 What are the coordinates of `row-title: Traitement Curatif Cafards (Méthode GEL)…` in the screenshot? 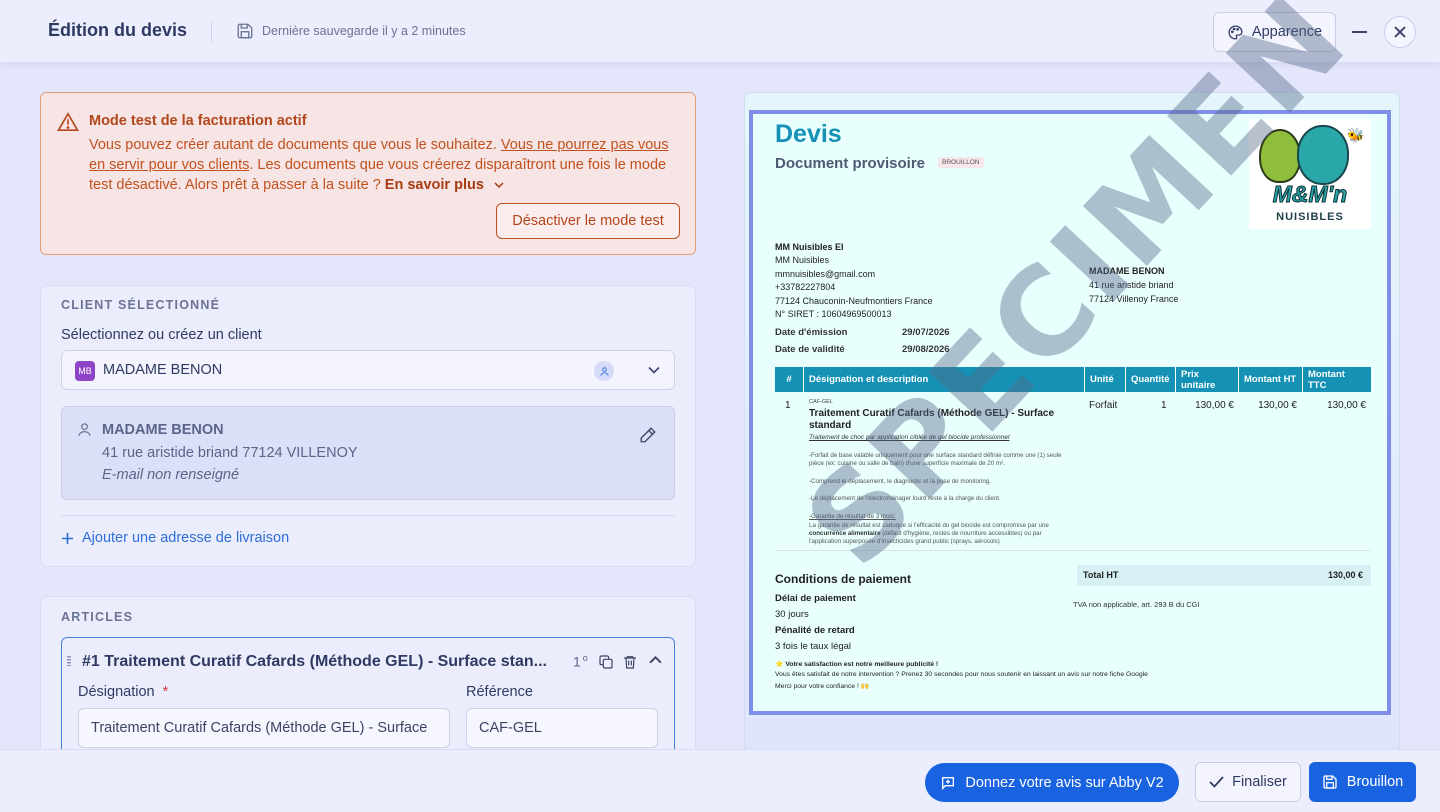 It's located at (932, 413).